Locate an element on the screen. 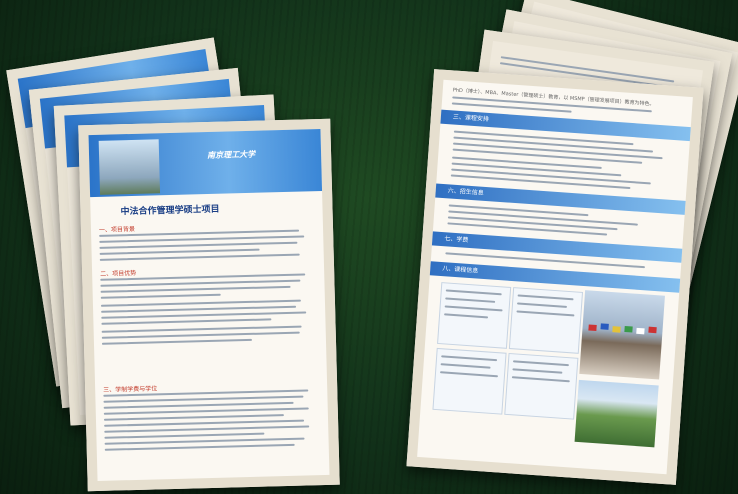  program-title: 中法合作管理学硕士项目 is located at coordinates (170, 211).